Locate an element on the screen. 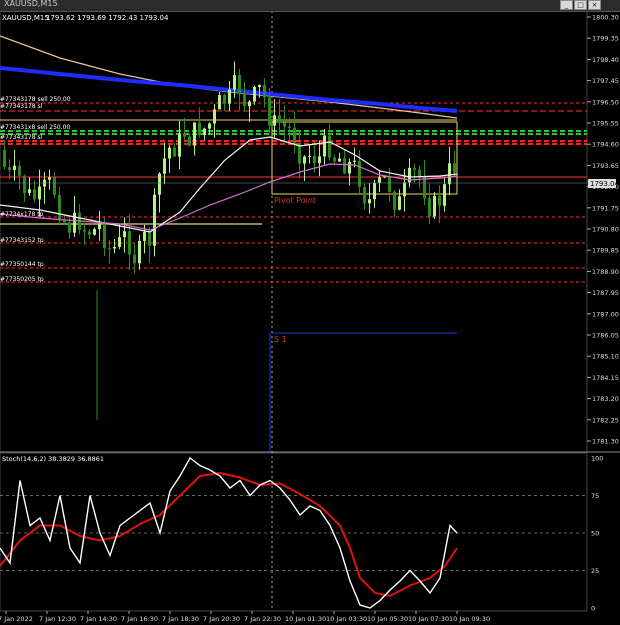 Image resolution: width=620 pixels, height=625 pixels. window-titlebar: XAUUSD,M15 _ □ × is located at coordinates (310, 6).